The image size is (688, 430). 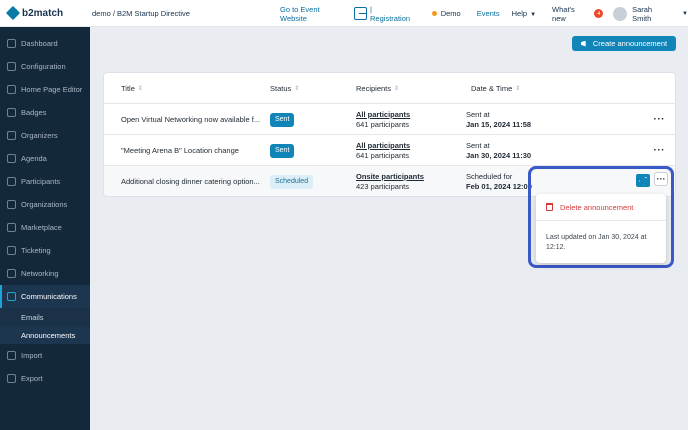 What do you see at coordinates (45, 250) in the screenshot?
I see `sidebar-item-ticketing: Ticketing` at bounding box center [45, 250].